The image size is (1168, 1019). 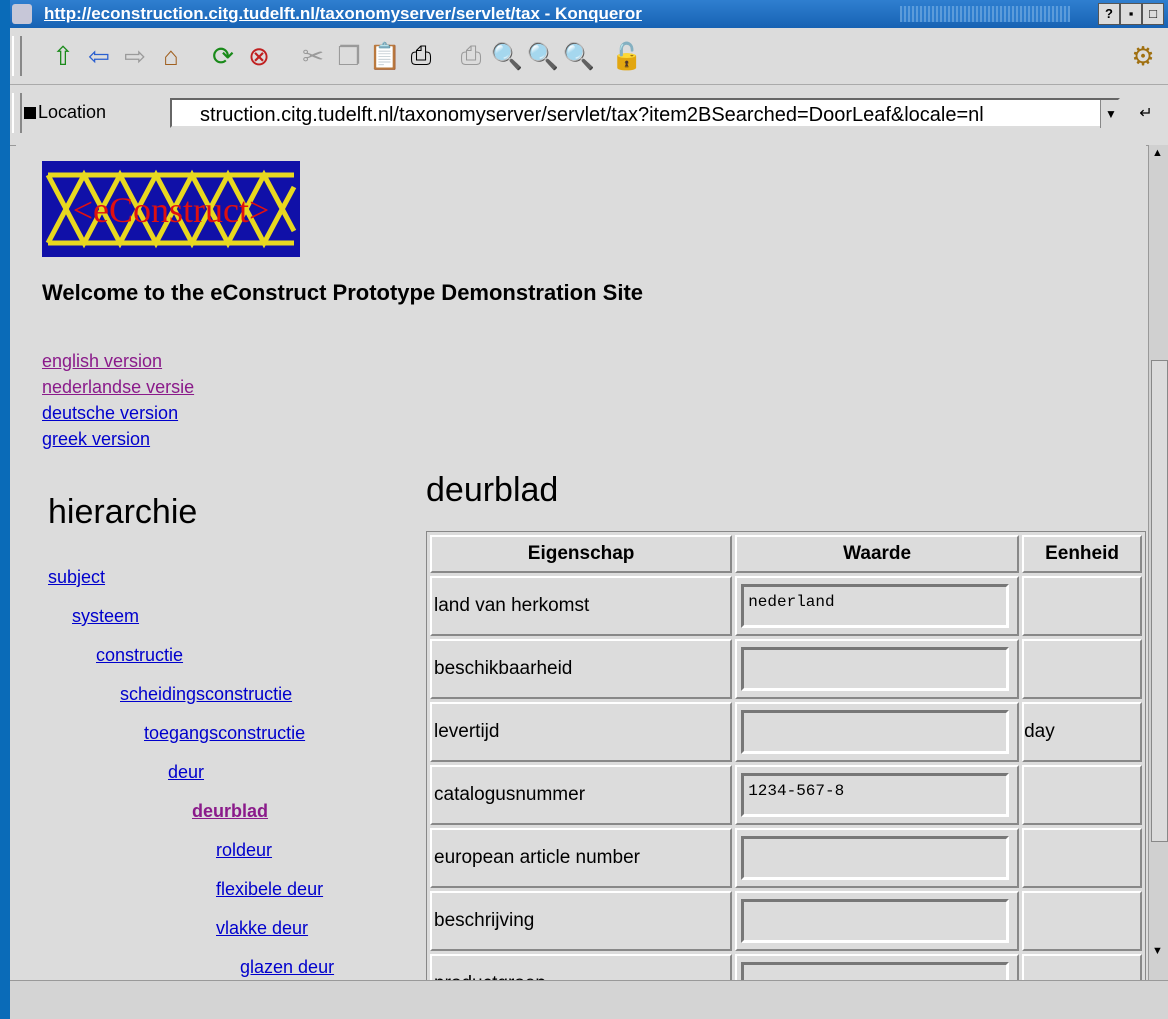 I want to click on tree-item-systeem: systeem, so click(x=105, y=616).